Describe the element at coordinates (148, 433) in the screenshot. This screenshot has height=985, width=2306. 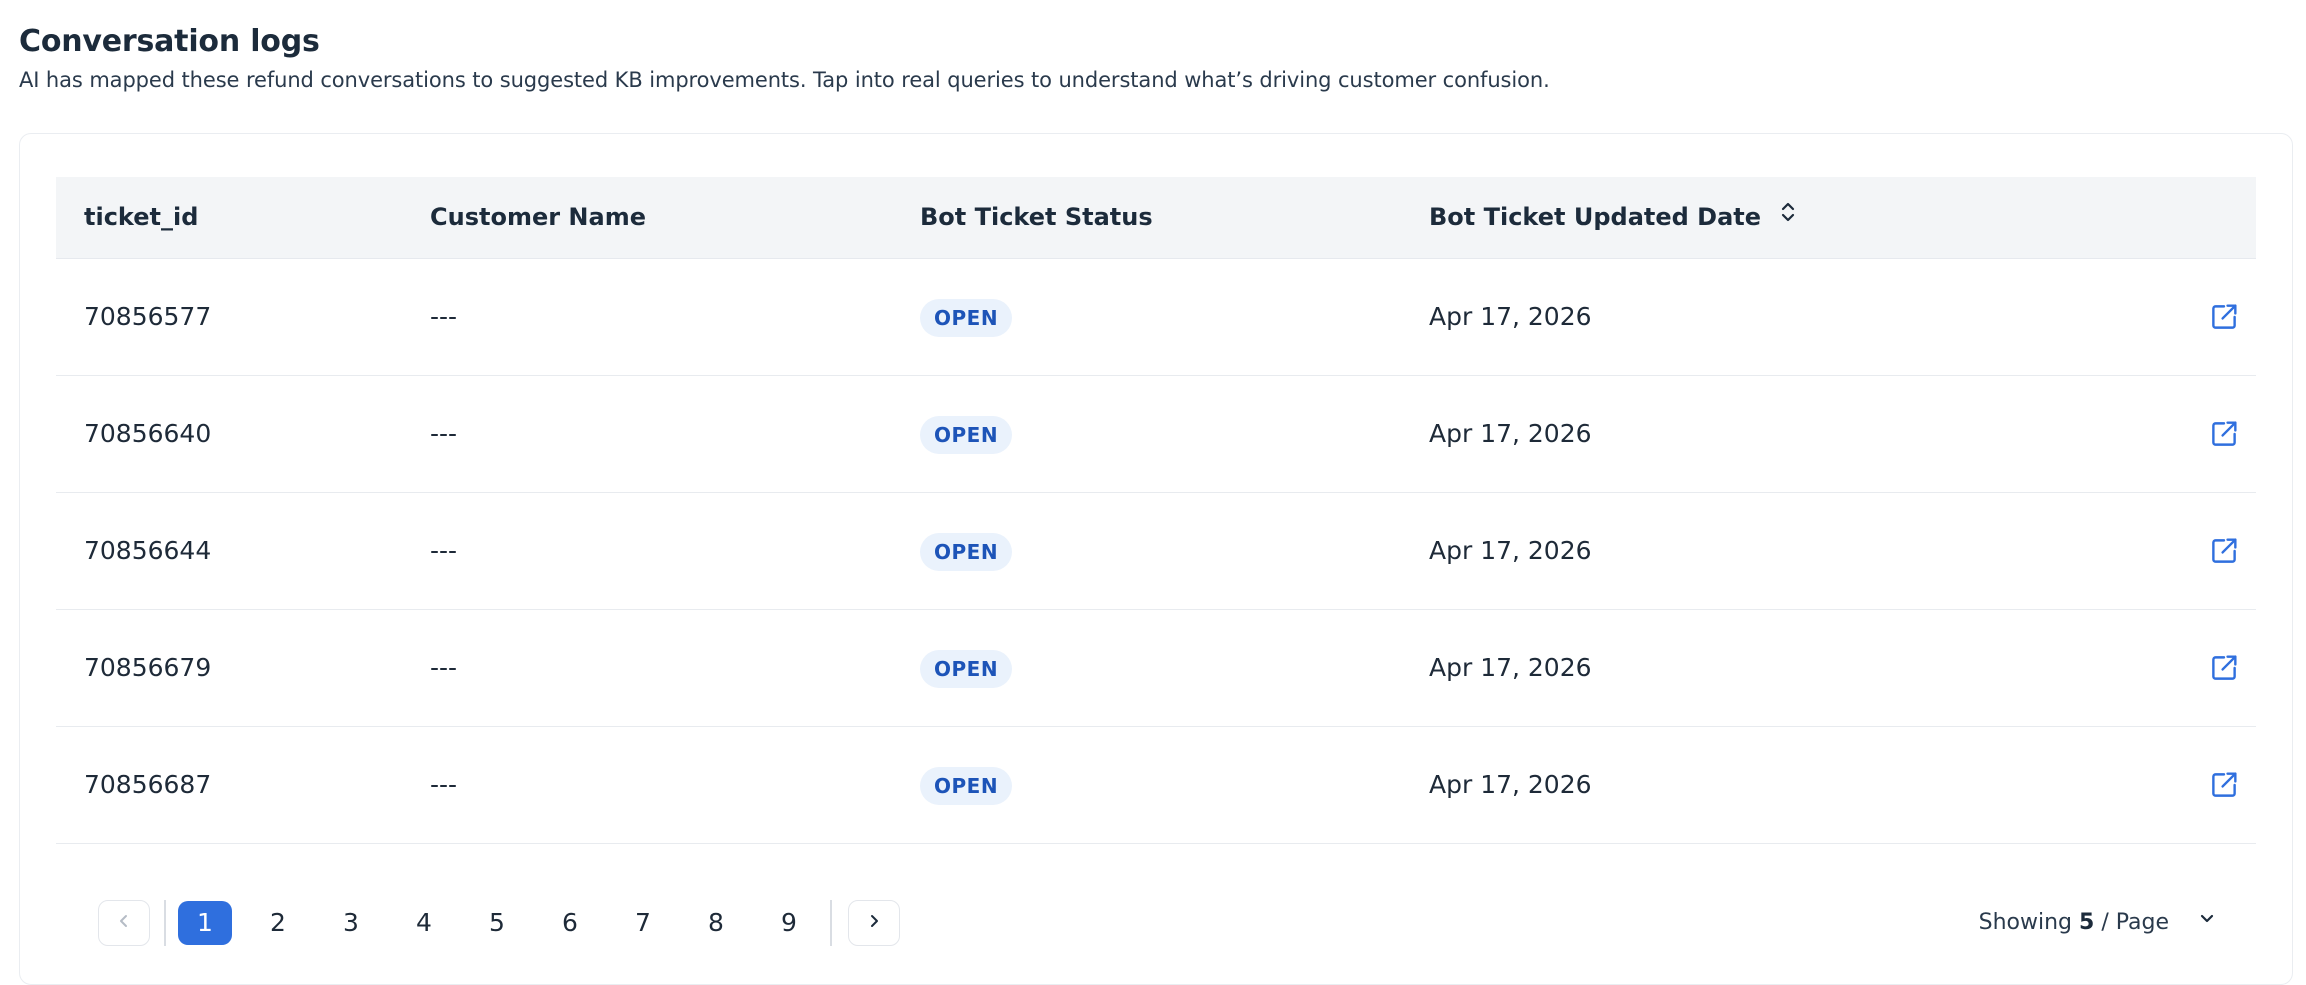
I see `ticket-id-cell: 70856640` at that location.